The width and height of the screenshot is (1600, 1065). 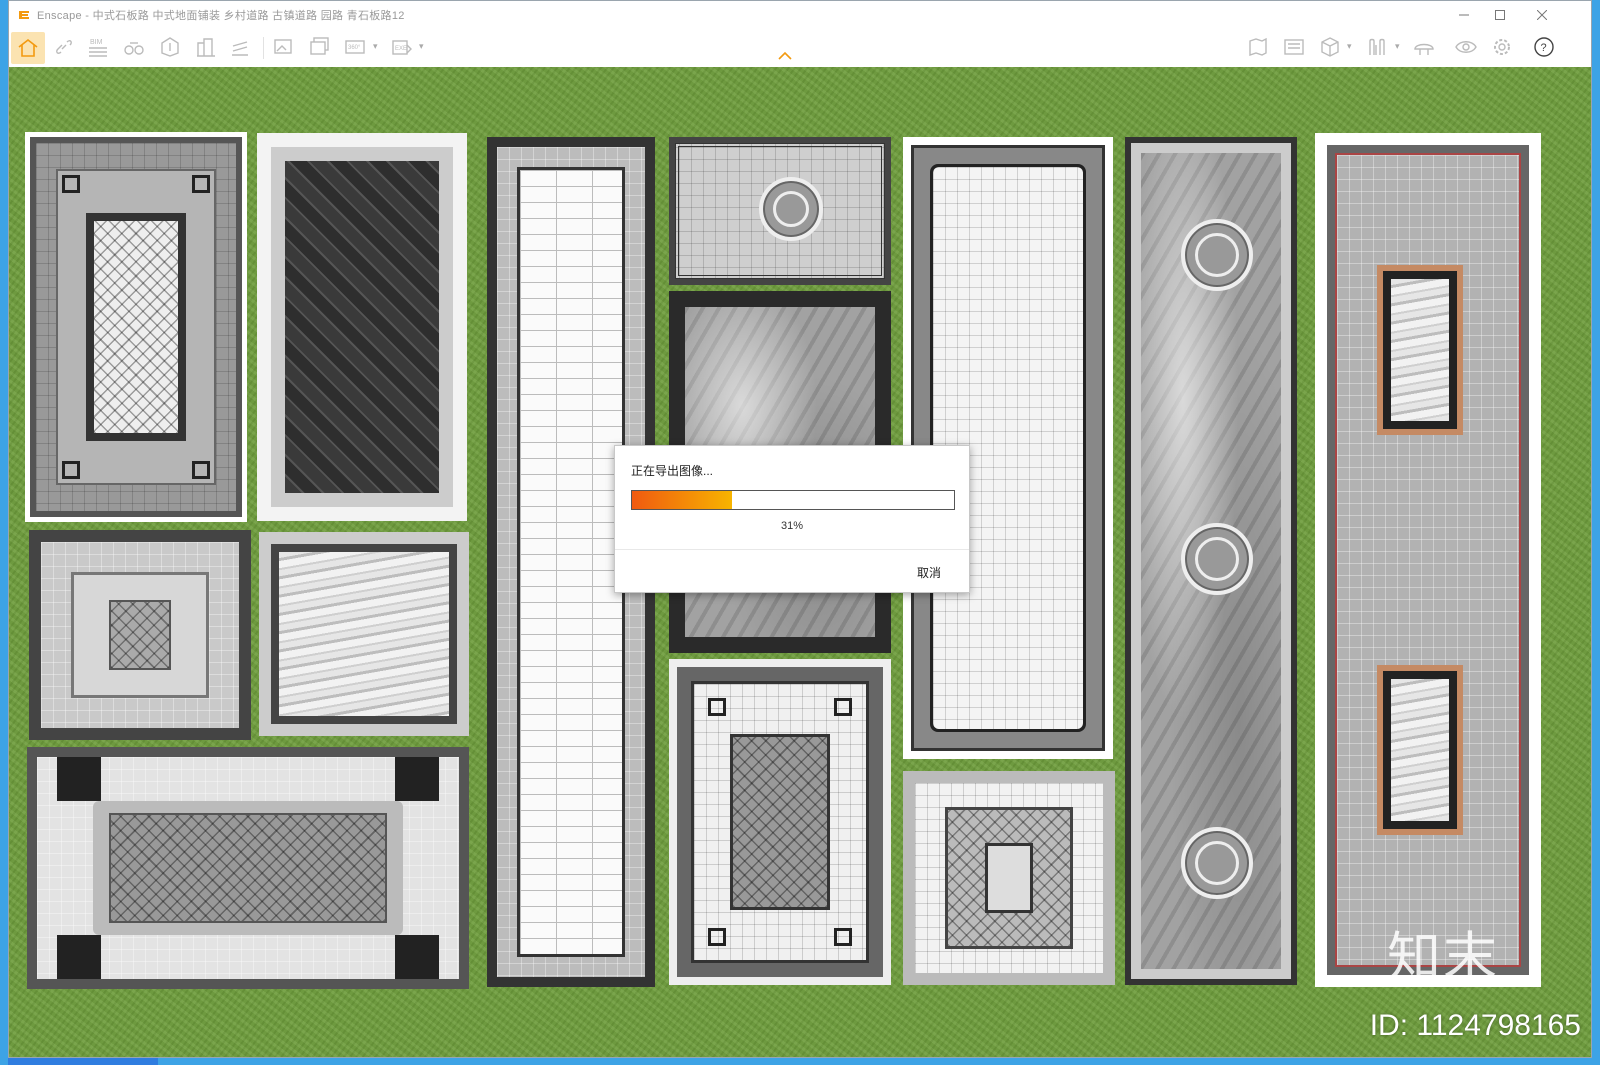 What do you see at coordinates (682, 500) in the screenshot?
I see `progress-fill` at bounding box center [682, 500].